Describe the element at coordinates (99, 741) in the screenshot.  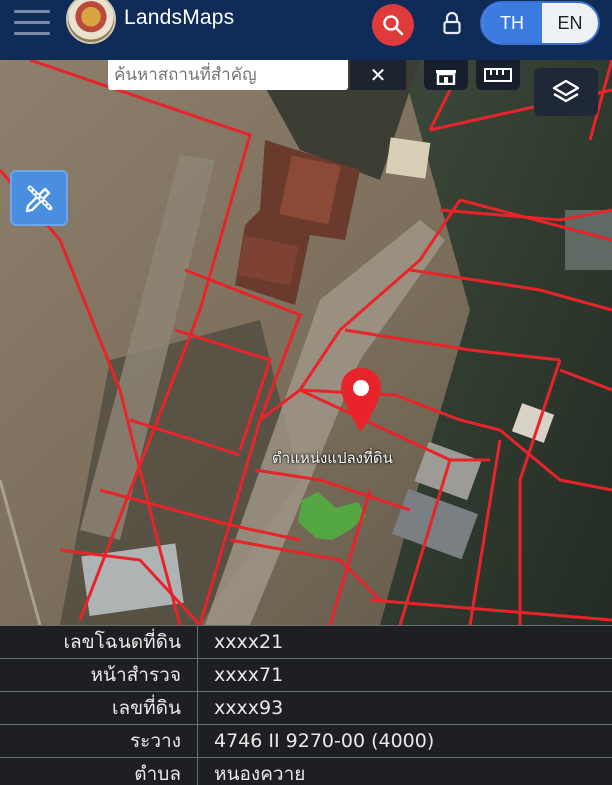
I see `info-key: ระวาง` at that location.